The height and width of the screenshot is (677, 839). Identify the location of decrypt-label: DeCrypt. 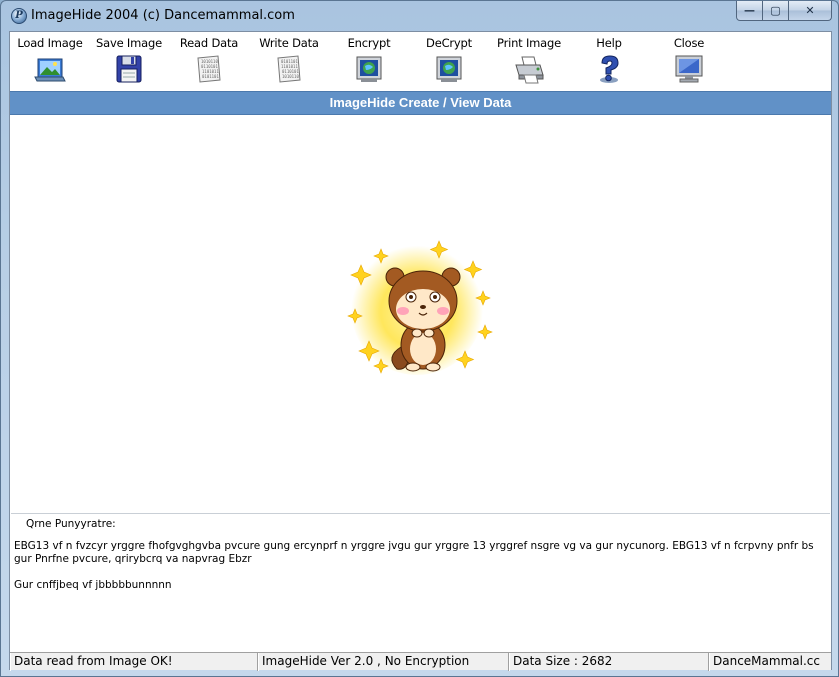
(449, 43).